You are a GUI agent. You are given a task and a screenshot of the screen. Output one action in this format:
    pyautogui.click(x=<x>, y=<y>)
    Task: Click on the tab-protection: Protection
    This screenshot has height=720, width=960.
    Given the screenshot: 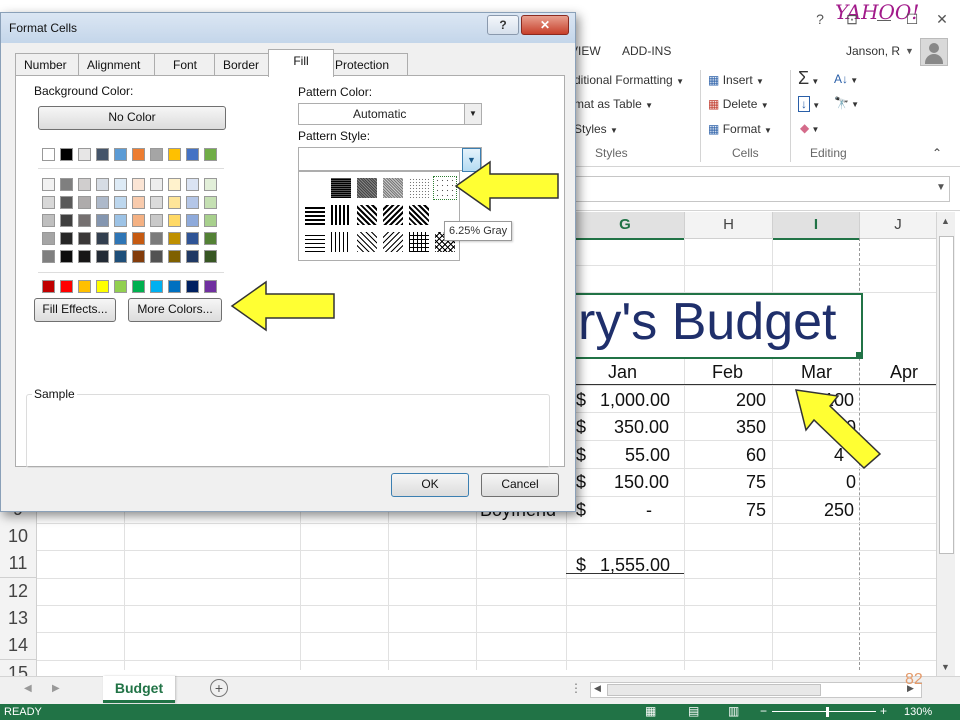 What is the action you would take?
    pyautogui.click(x=367, y=64)
    